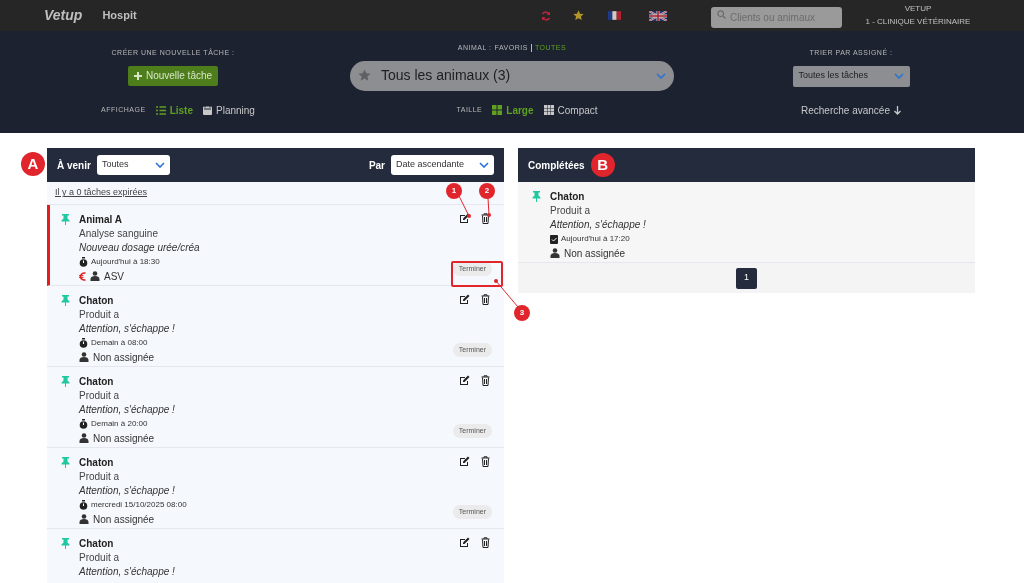 This screenshot has height=583, width=1024. I want to click on size-option: Compact, so click(570, 110).